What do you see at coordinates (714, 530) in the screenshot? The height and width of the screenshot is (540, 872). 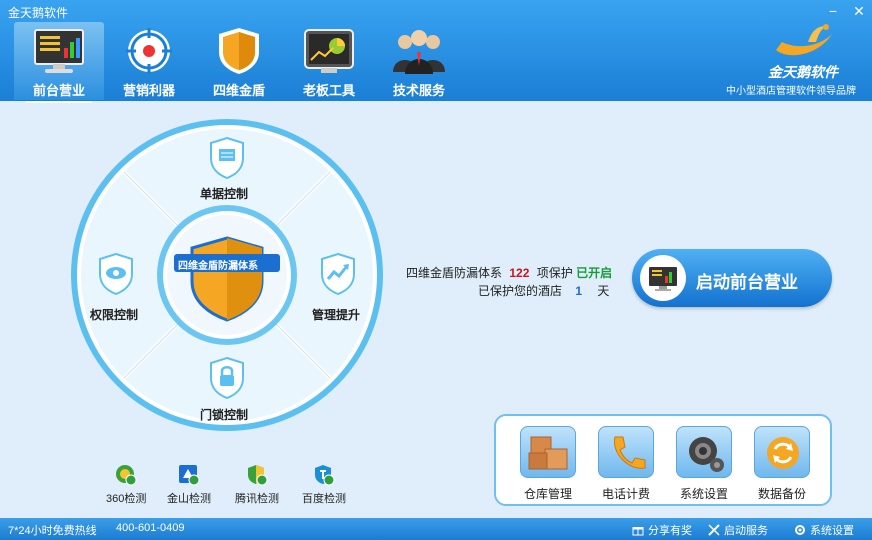 I see `tools-icon` at bounding box center [714, 530].